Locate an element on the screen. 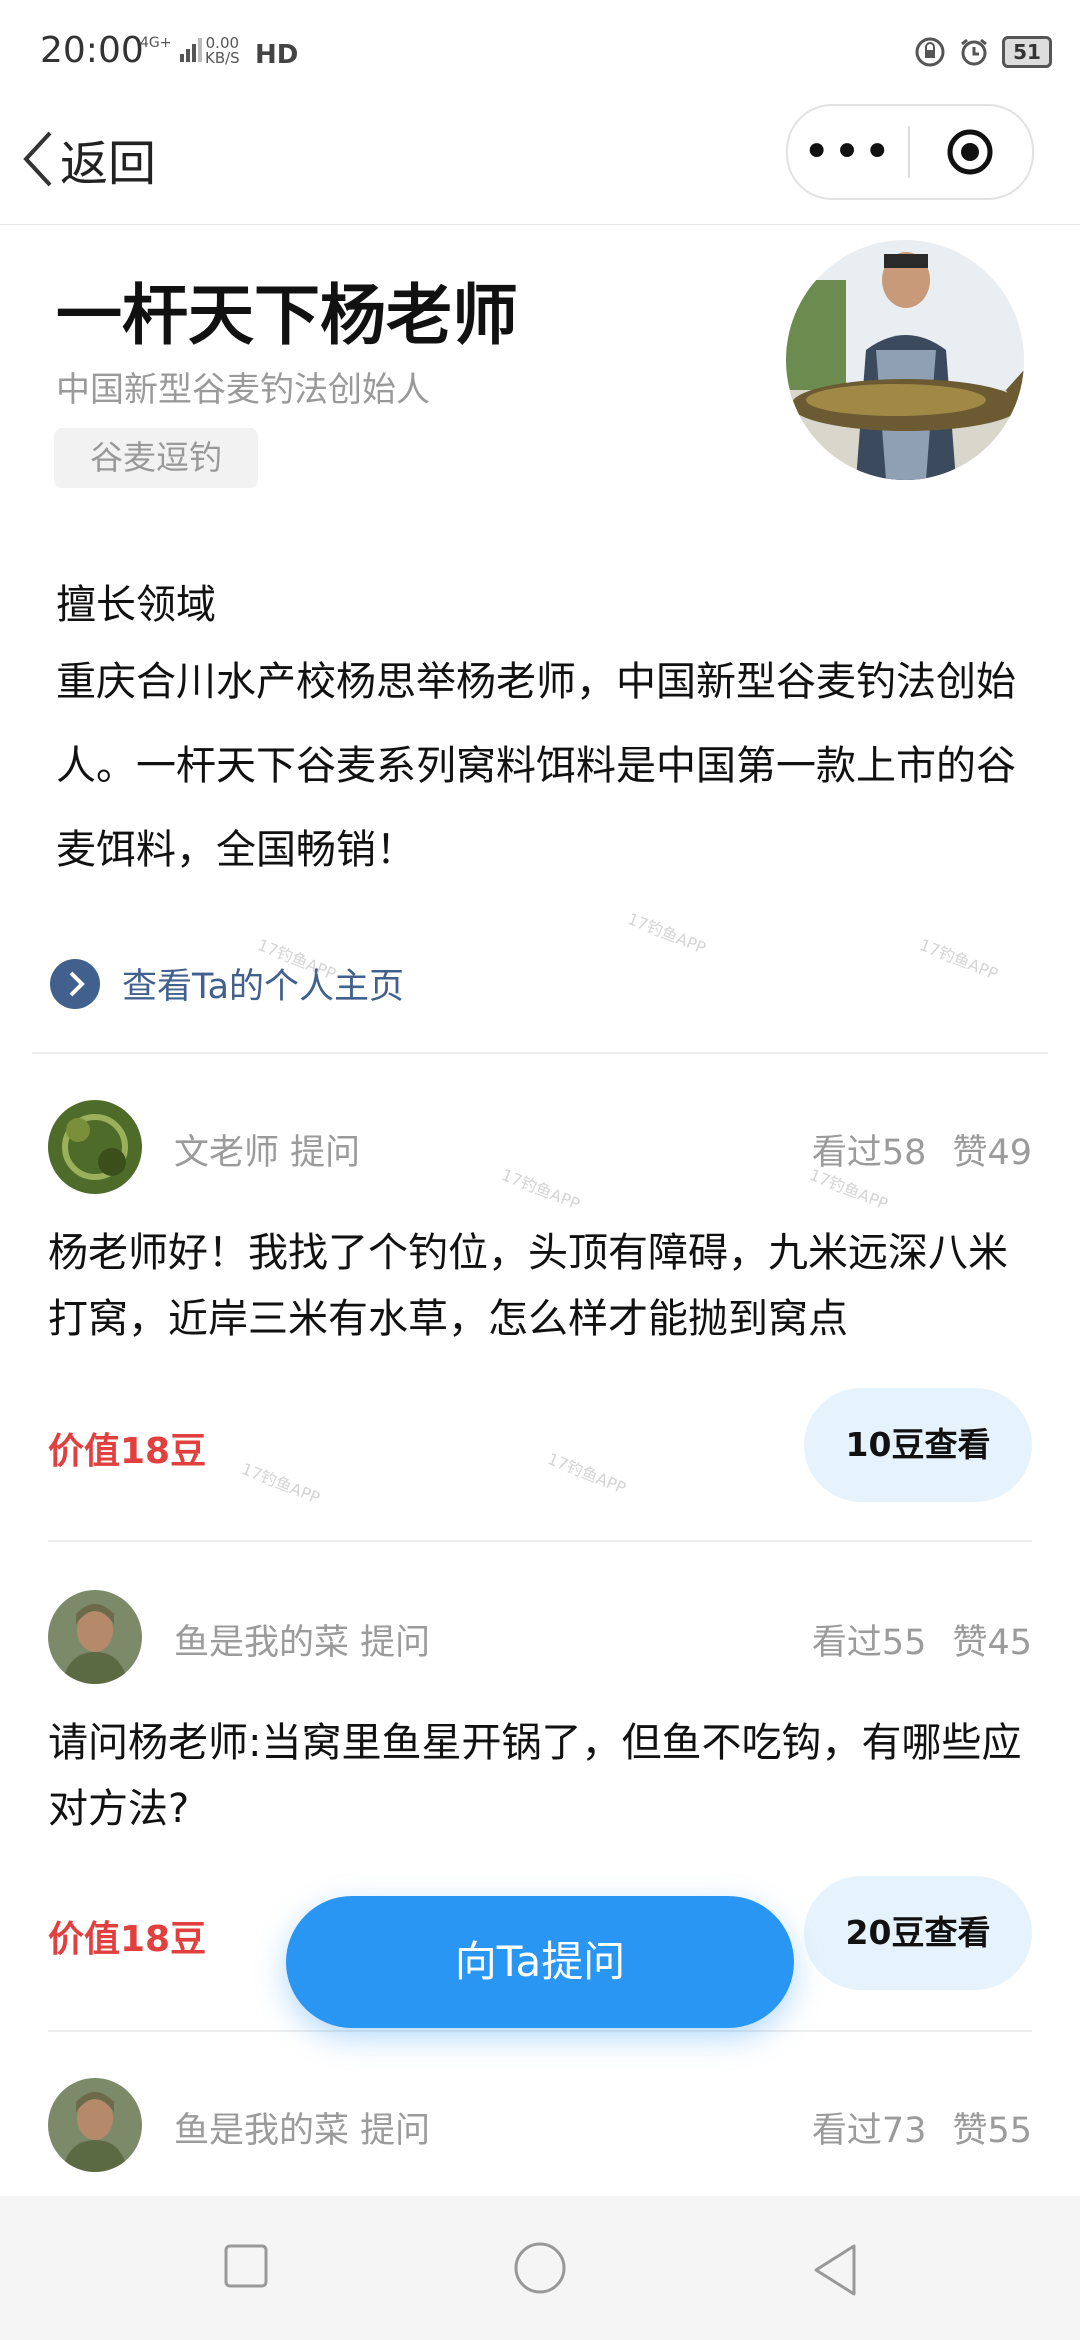 Image resolution: width=1080 pixels, height=2340 pixels. views-count: 看过55 is located at coordinates (869, 1643).